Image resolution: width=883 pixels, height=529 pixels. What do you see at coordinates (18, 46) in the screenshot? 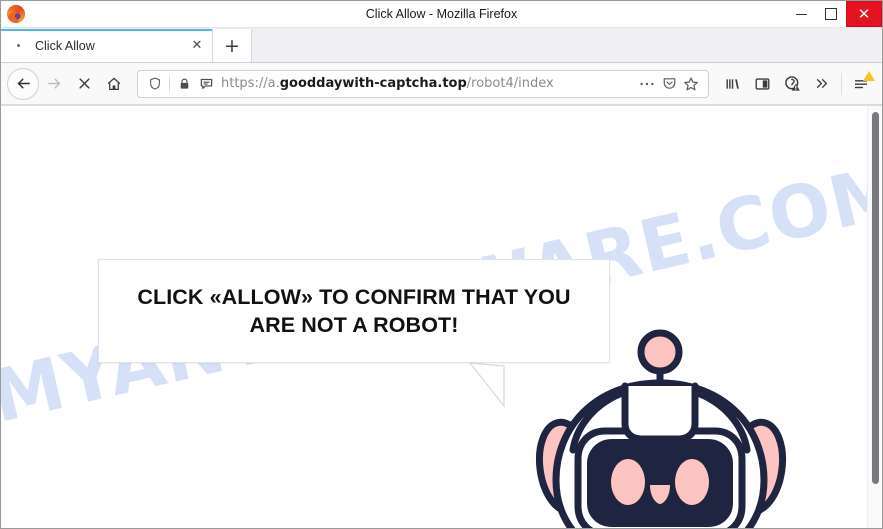
I see `tab-favicon-icon` at bounding box center [18, 46].